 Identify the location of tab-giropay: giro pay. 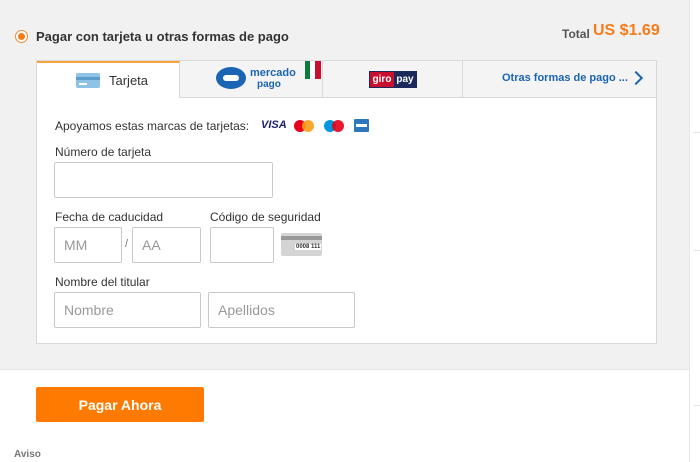
(393, 79).